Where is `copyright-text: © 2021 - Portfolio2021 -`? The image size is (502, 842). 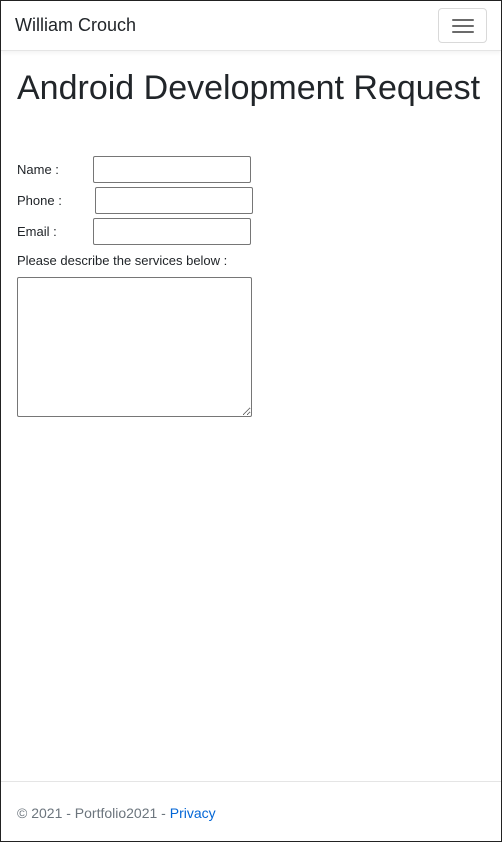 copyright-text: © 2021 - Portfolio2021 - is located at coordinates (93, 813).